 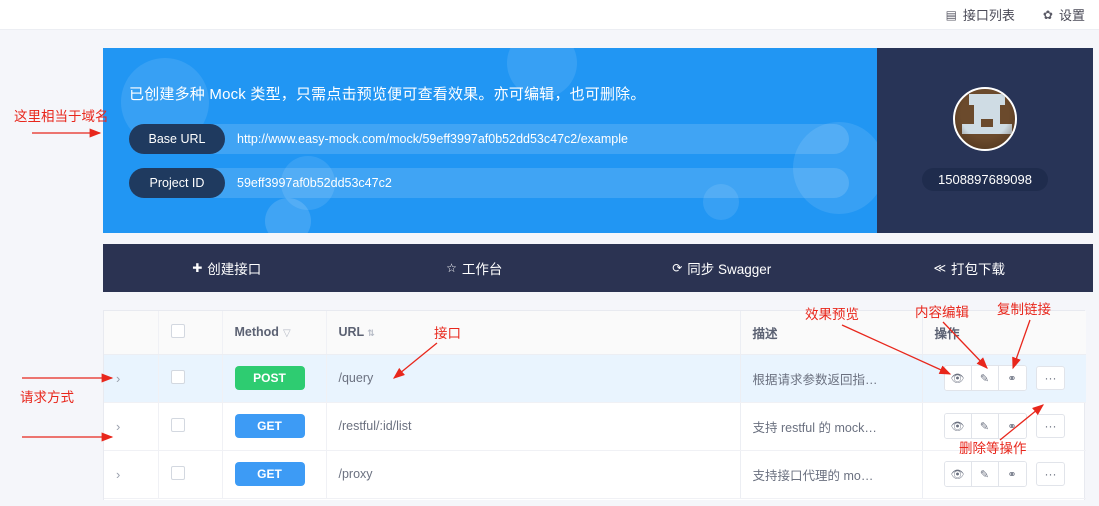 I want to click on column-header-method-label: Method, so click(x=256, y=332).